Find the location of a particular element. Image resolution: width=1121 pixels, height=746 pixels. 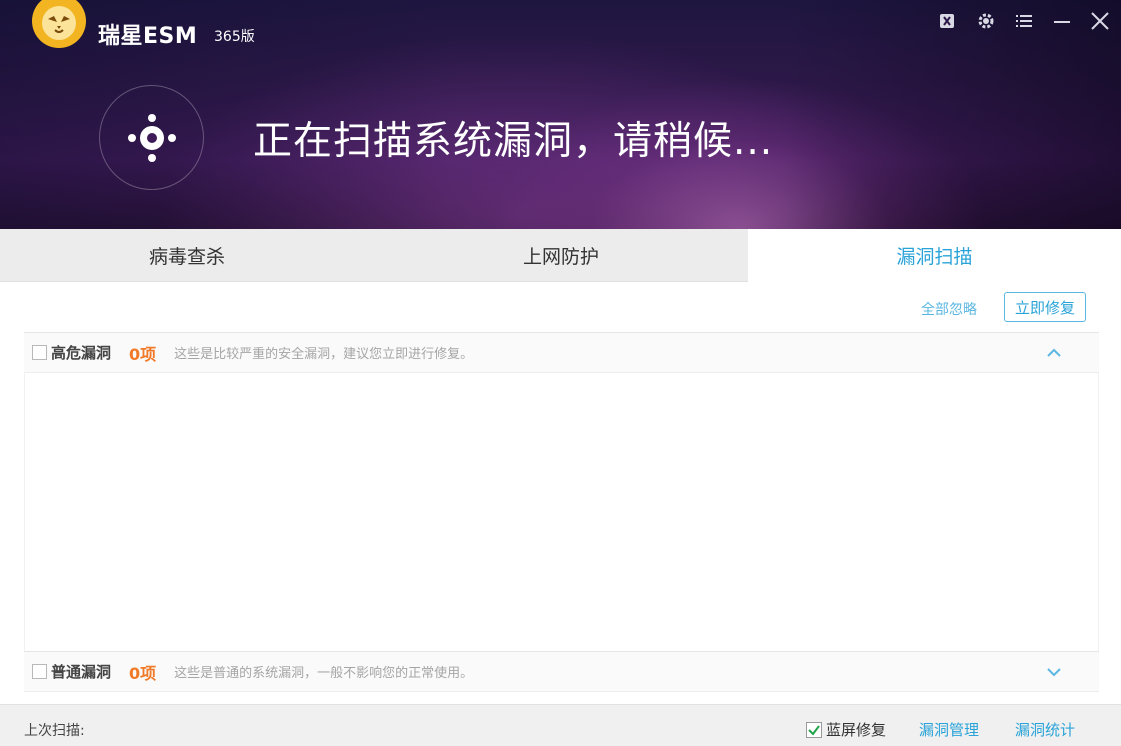

normal-label: 普通漏洞 is located at coordinates (81, 672).